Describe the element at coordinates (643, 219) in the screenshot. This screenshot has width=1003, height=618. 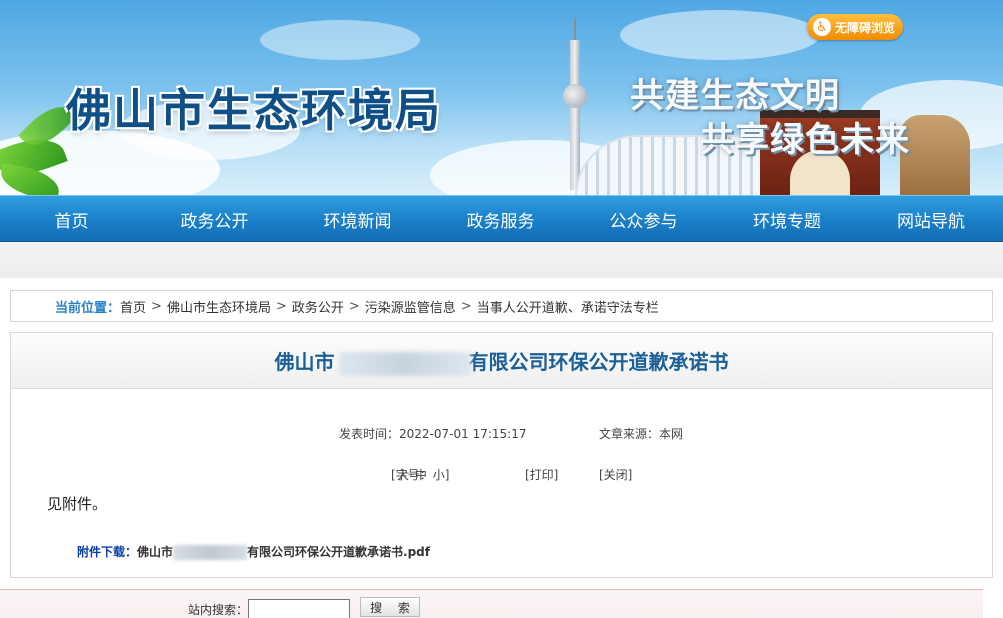
I see `nav-item-public-participation: 公众参与` at that location.